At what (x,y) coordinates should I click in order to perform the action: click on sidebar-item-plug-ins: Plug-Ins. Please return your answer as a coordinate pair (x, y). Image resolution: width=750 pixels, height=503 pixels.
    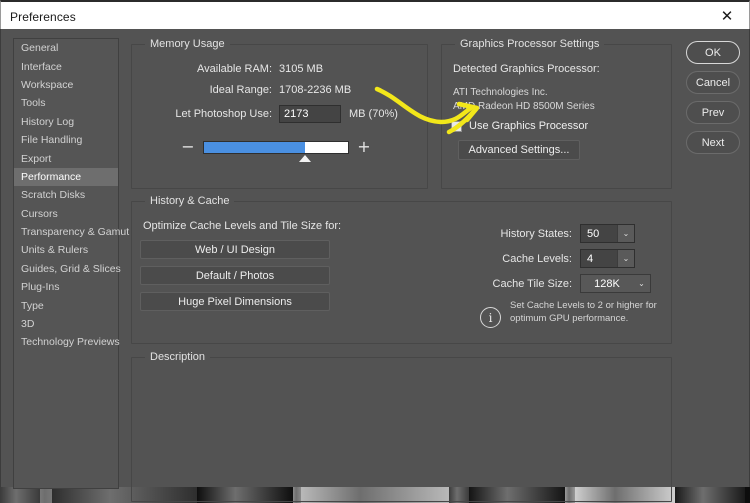
    Looking at the image, I should click on (66, 287).